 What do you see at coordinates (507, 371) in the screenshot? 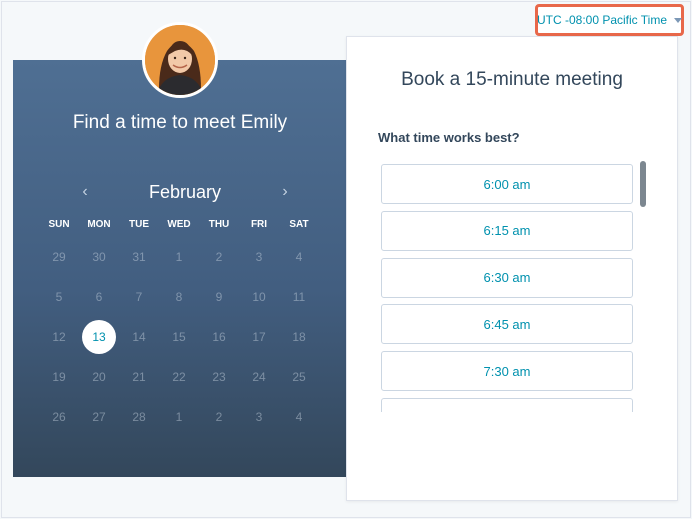
I see `time-slot-button: 7:30 am` at bounding box center [507, 371].